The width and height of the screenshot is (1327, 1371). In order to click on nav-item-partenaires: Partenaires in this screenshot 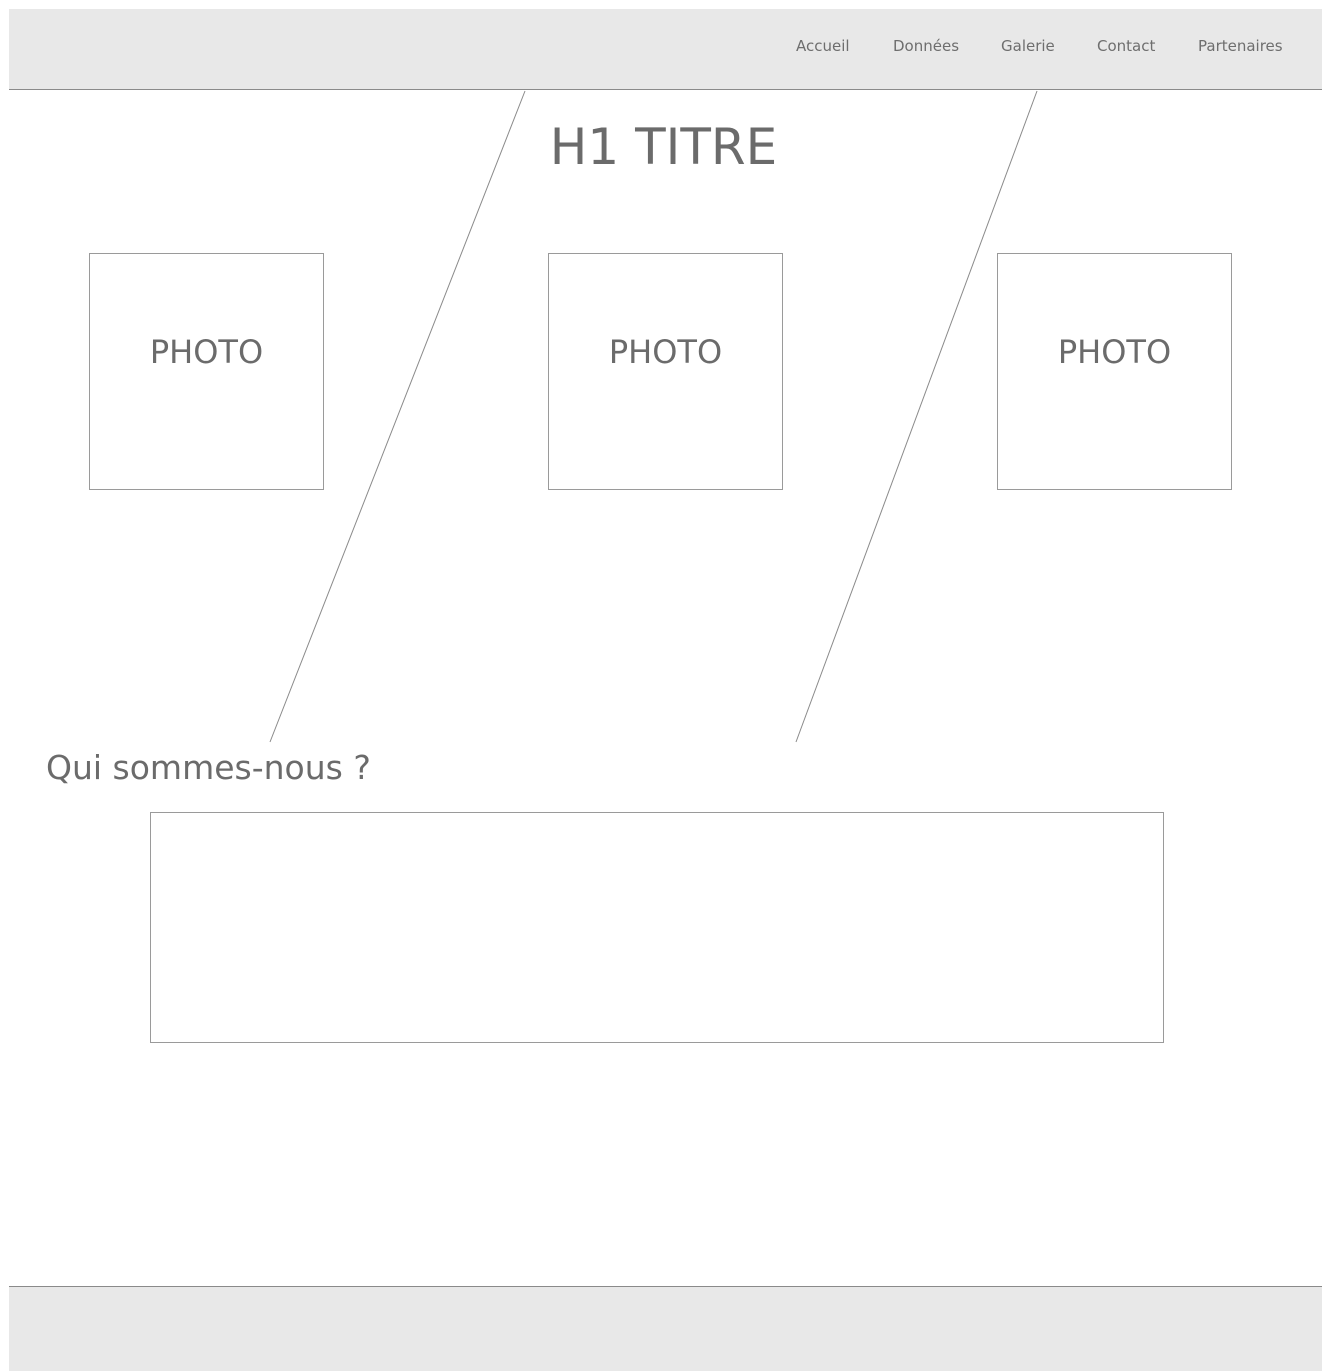, I will do `click(1240, 46)`.